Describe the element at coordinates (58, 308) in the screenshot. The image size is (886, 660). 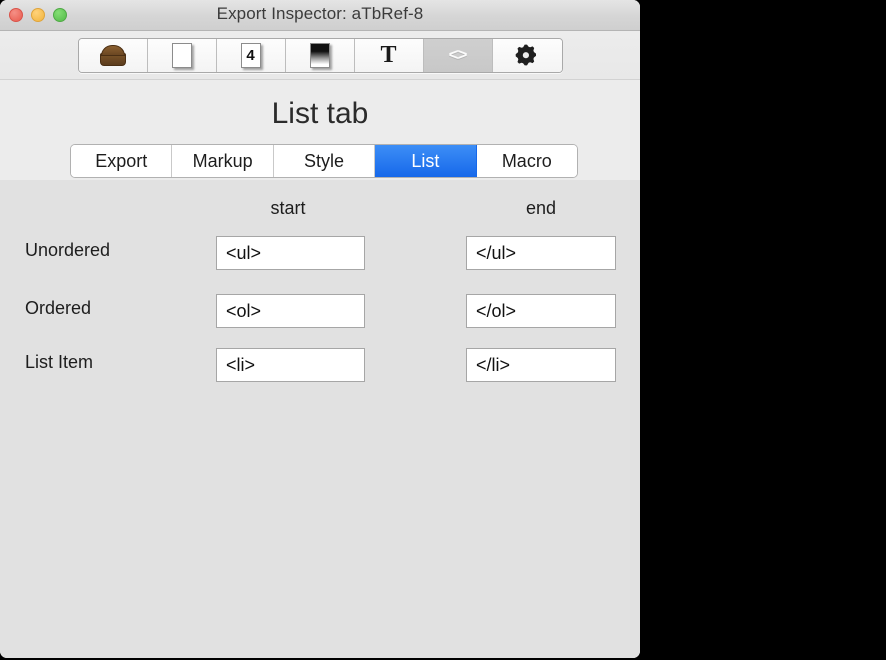
I see `row-label-ordered: Ordered` at that location.